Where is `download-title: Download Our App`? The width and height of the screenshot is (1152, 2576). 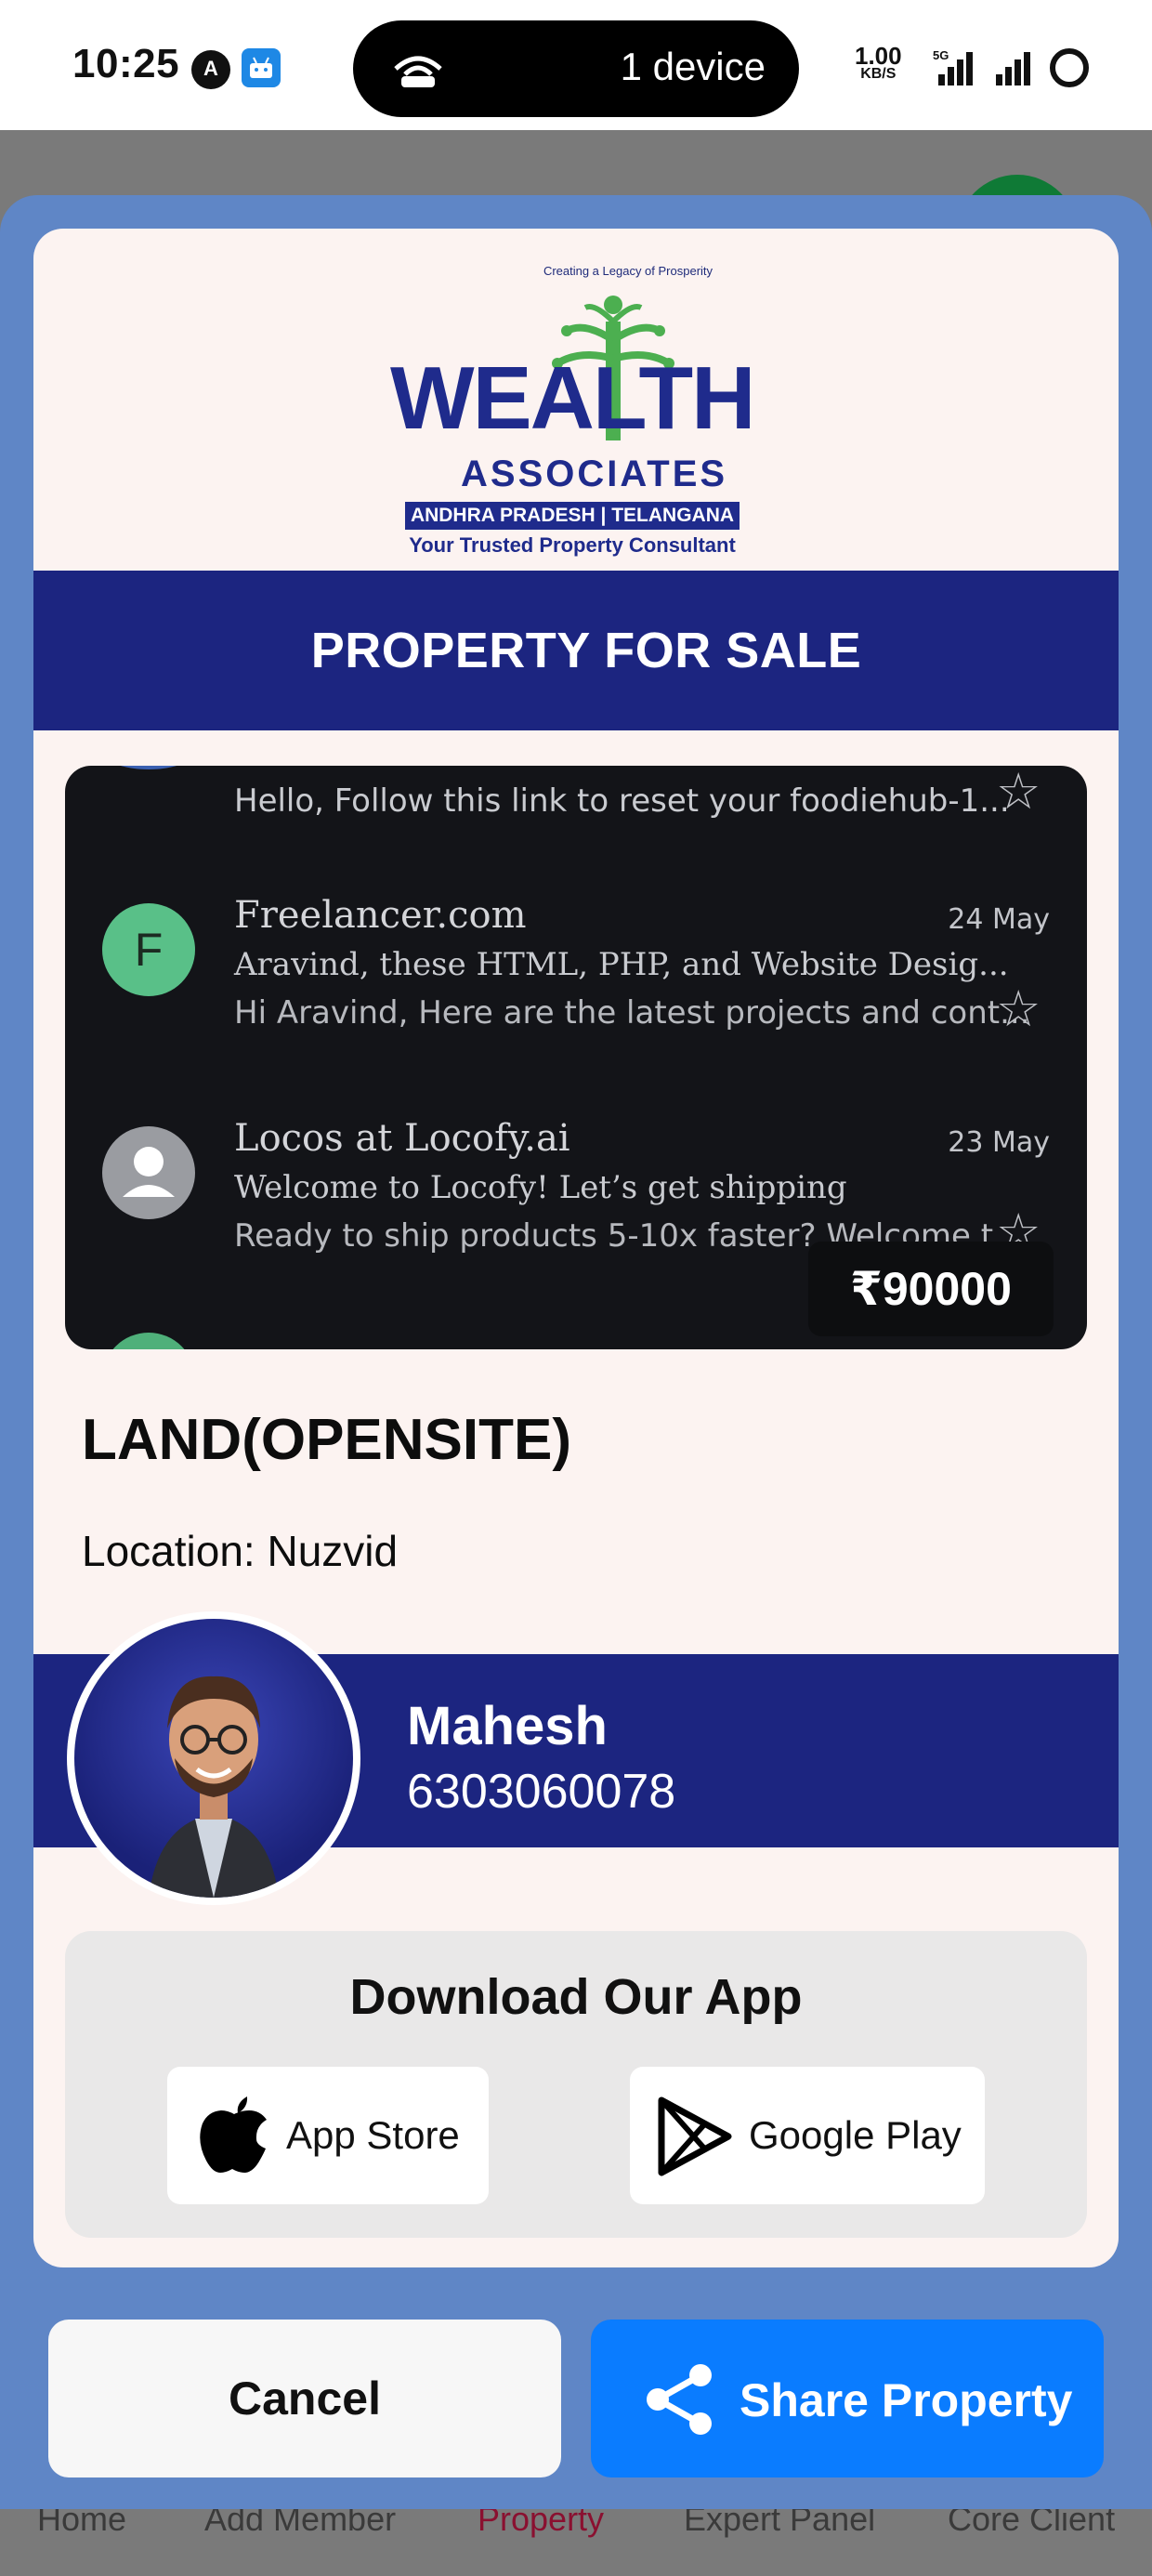 download-title: Download Our App is located at coordinates (576, 1997).